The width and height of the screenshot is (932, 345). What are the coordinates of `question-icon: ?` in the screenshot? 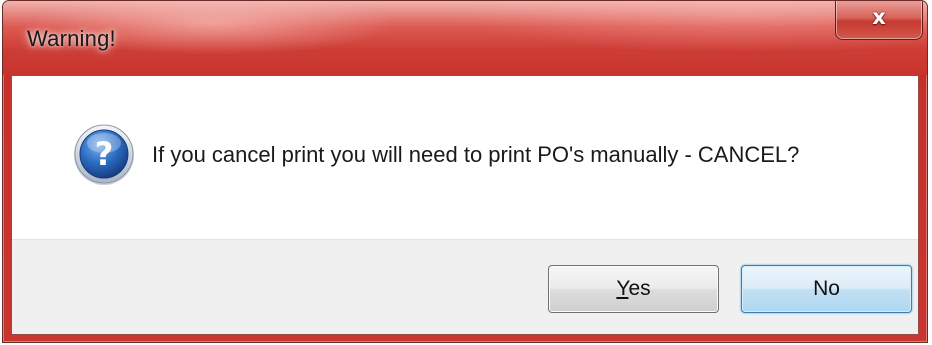 It's located at (104, 154).